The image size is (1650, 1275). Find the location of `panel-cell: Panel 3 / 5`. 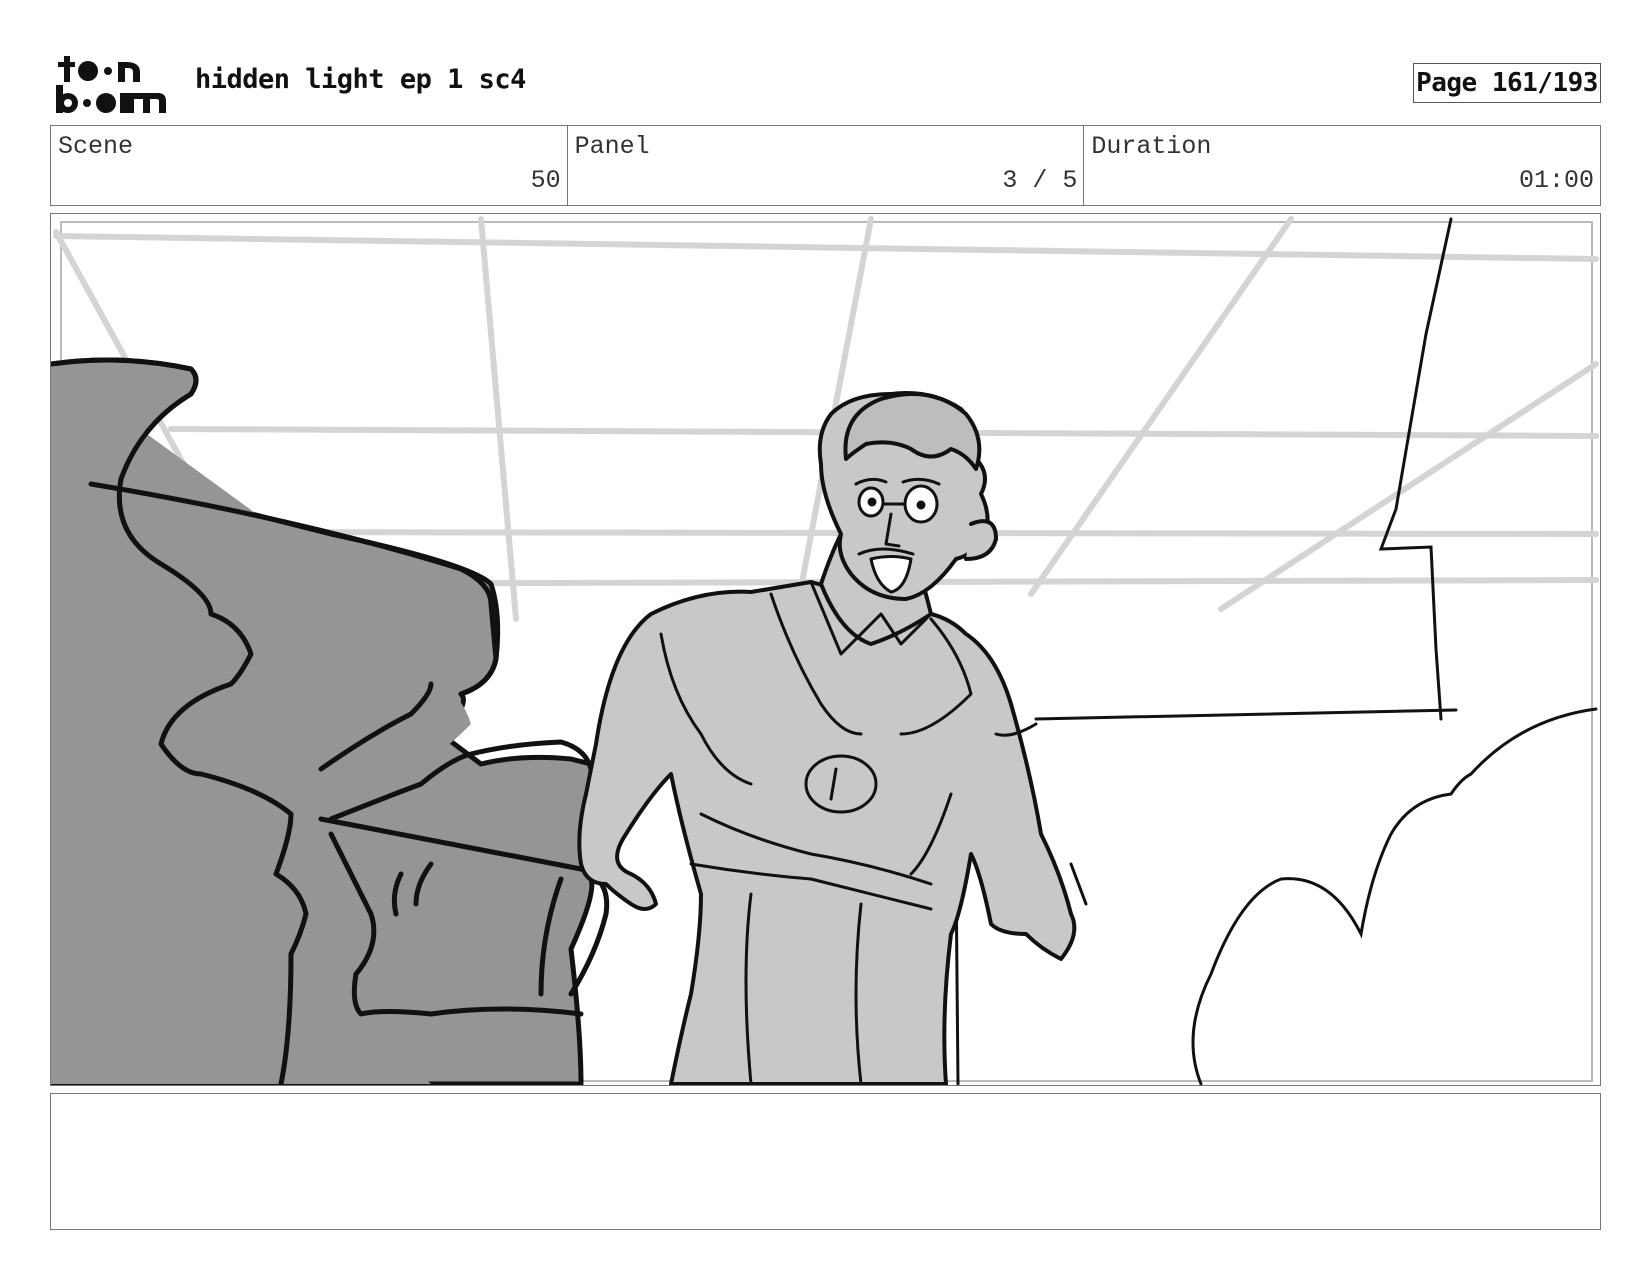

panel-cell: Panel 3 / 5 is located at coordinates (826, 165).